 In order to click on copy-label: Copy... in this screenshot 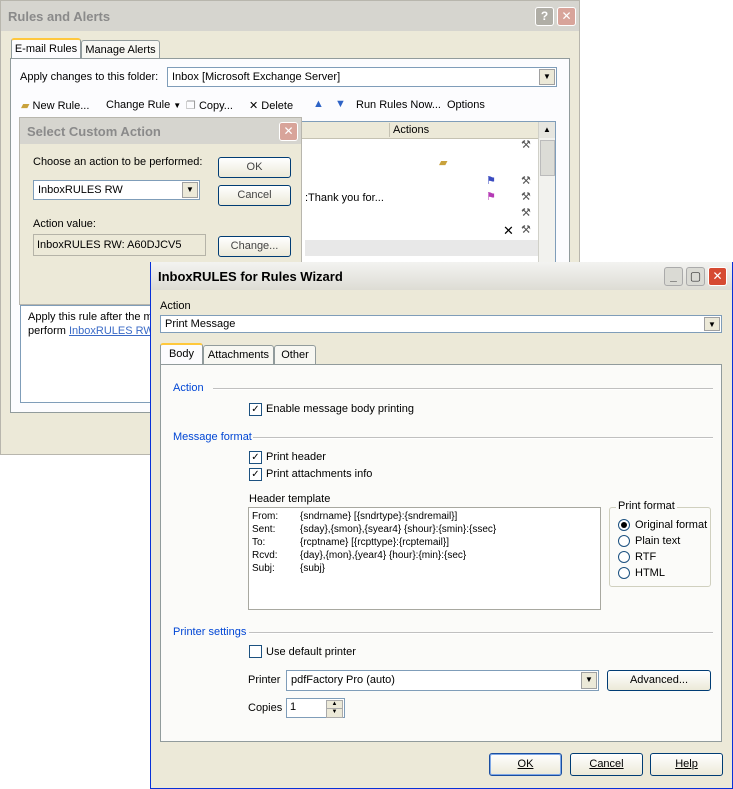, I will do `click(215, 106)`.